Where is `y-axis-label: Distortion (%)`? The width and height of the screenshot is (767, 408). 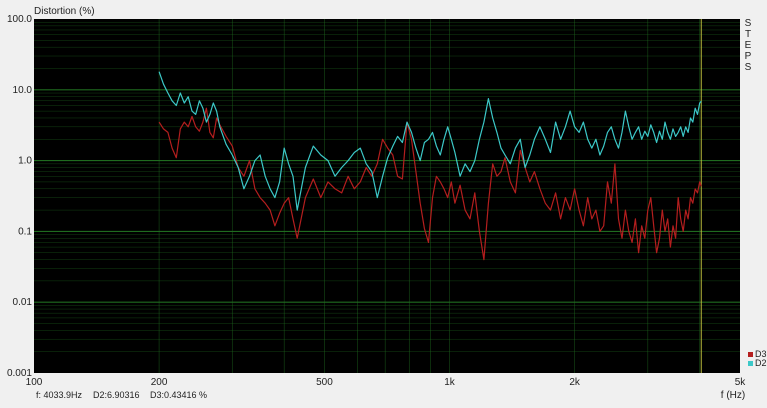 y-axis-label: Distortion (%) is located at coordinates (64, 11).